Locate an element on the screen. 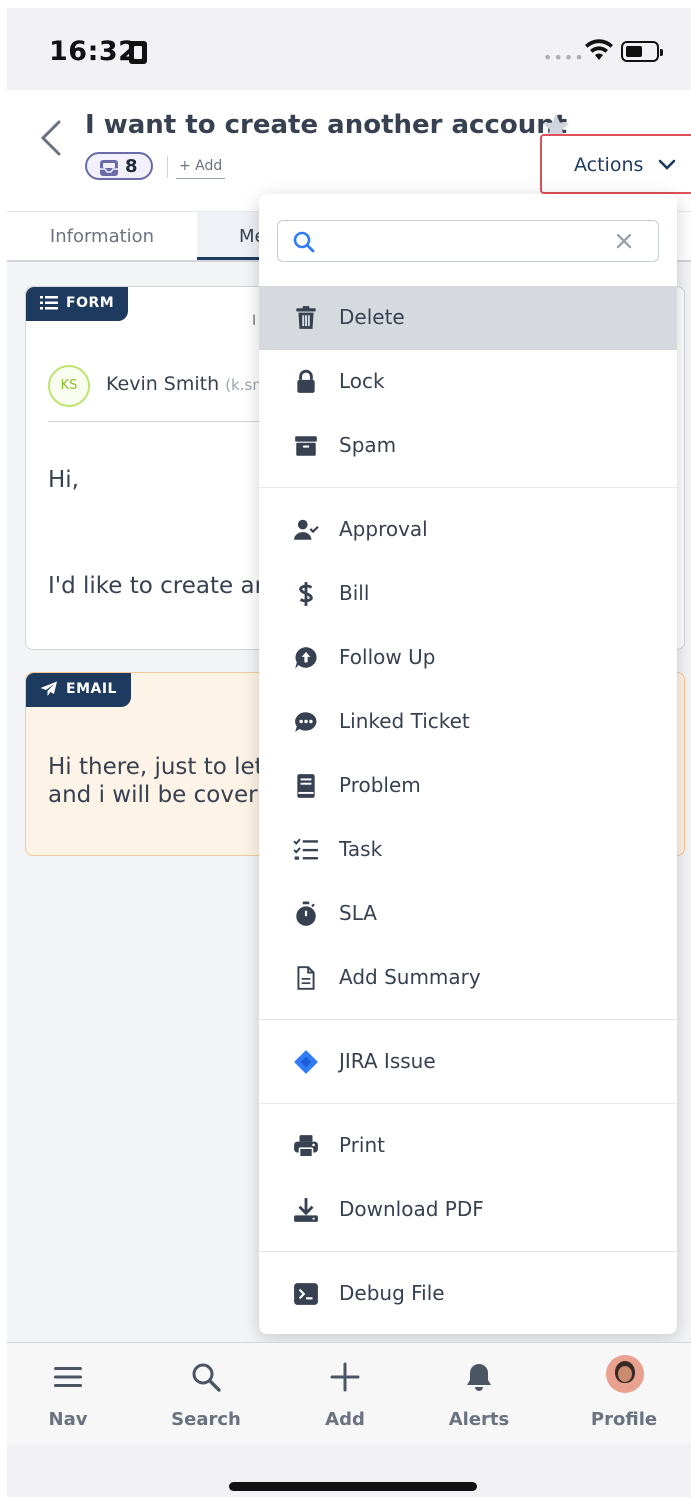  checklist-icon is located at coordinates (305, 849).